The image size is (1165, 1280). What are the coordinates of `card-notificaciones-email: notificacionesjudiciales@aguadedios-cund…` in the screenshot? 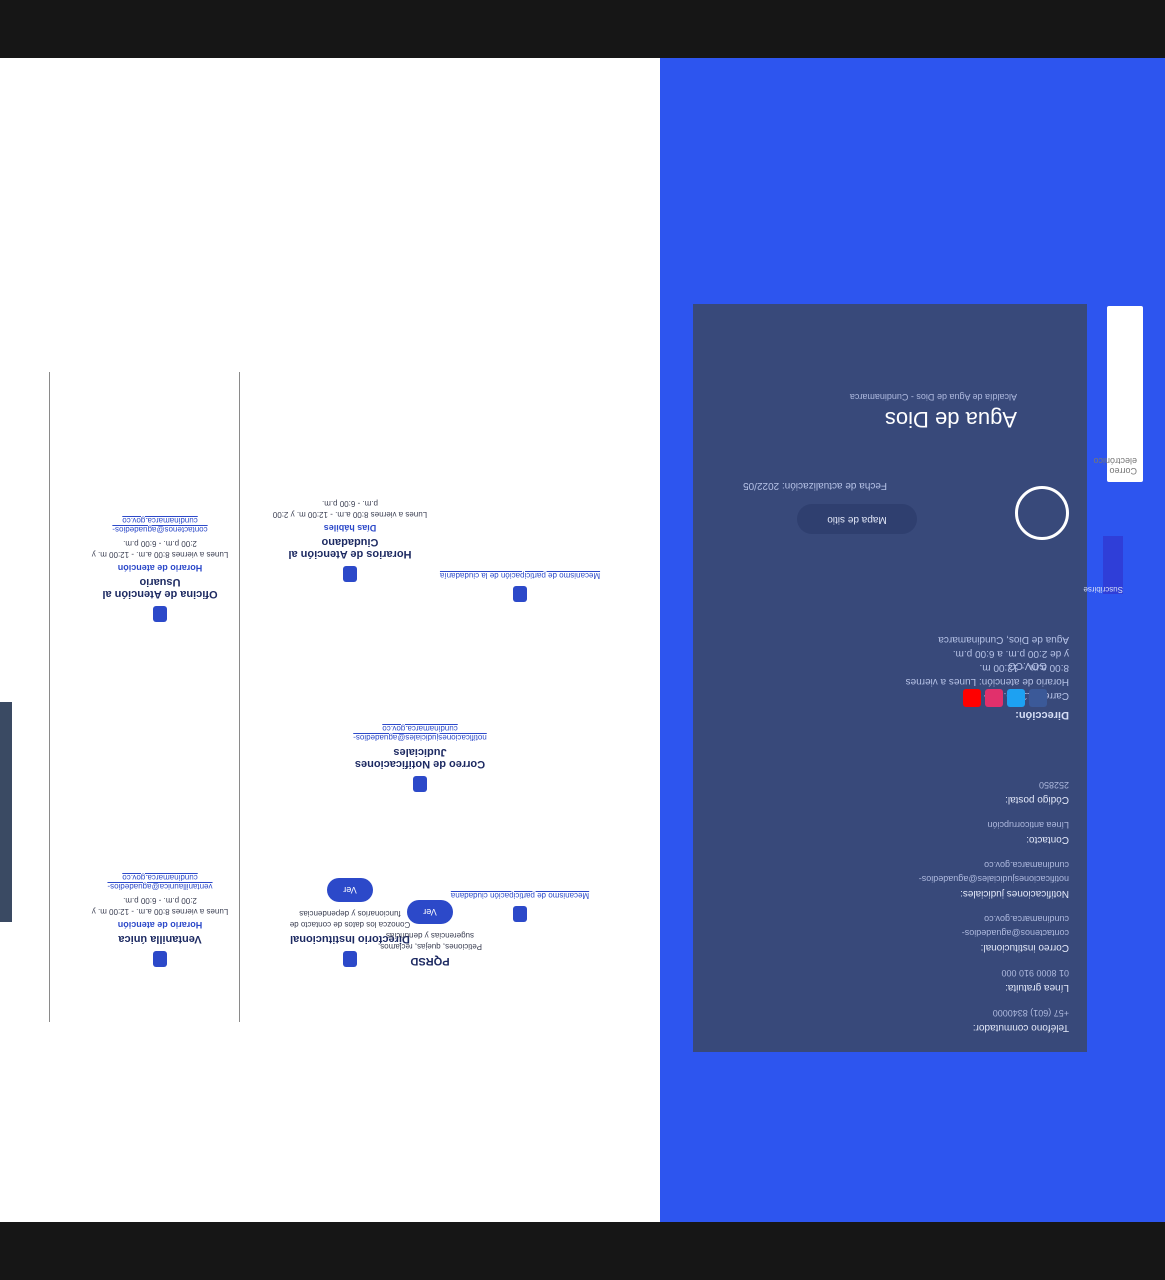 It's located at (420, 733).